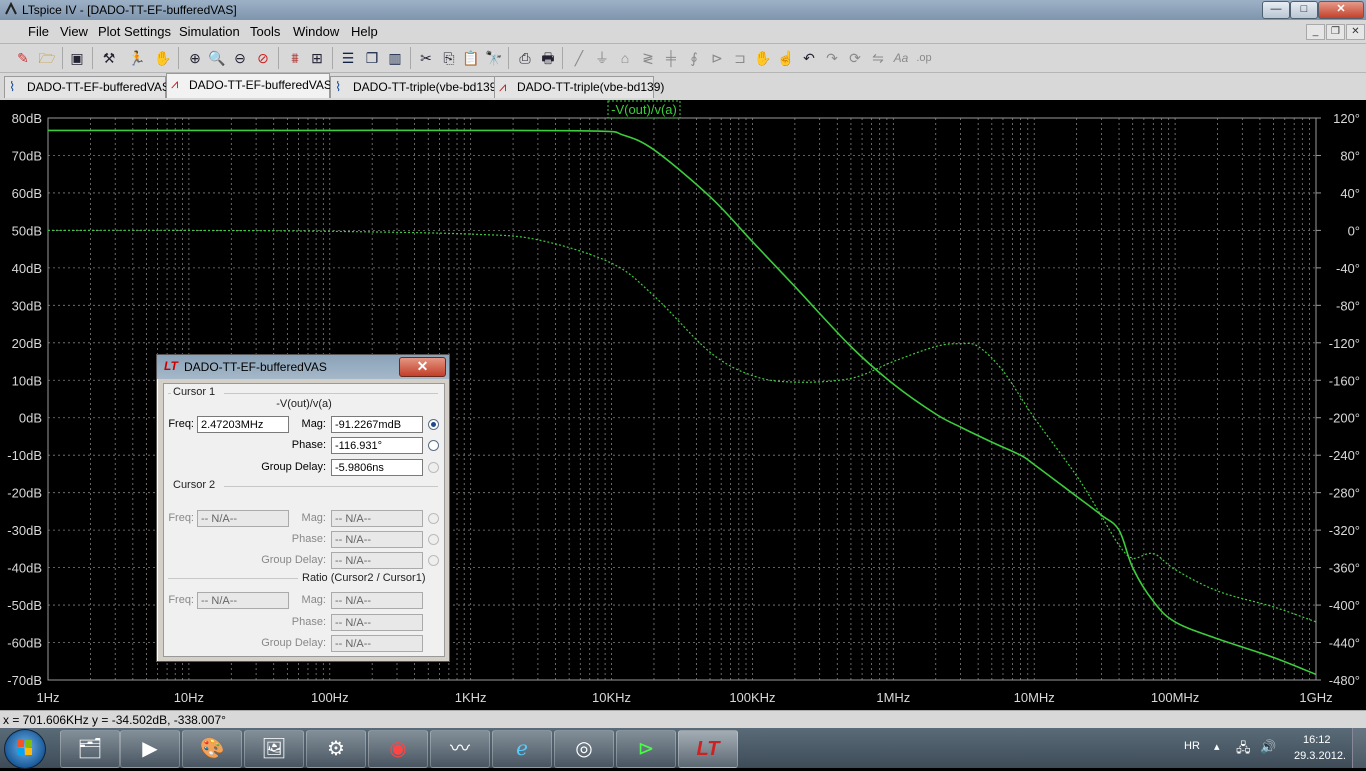 Image resolution: width=1366 pixels, height=771 pixels. Describe the element at coordinates (274, 749) in the screenshot. I see `desktop-icon: 🖼` at that location.